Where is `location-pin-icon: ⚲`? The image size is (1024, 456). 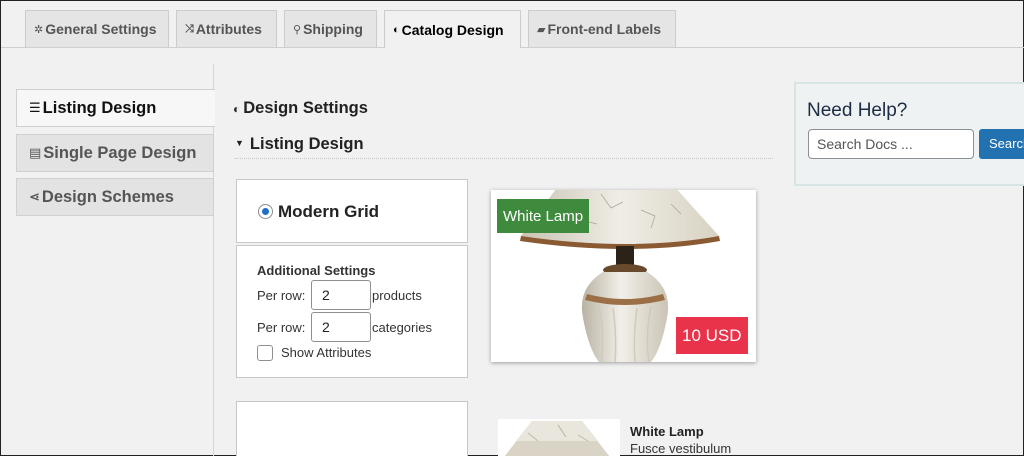 location-pin-icon: ⚲ is located at coordinates (297, 29).